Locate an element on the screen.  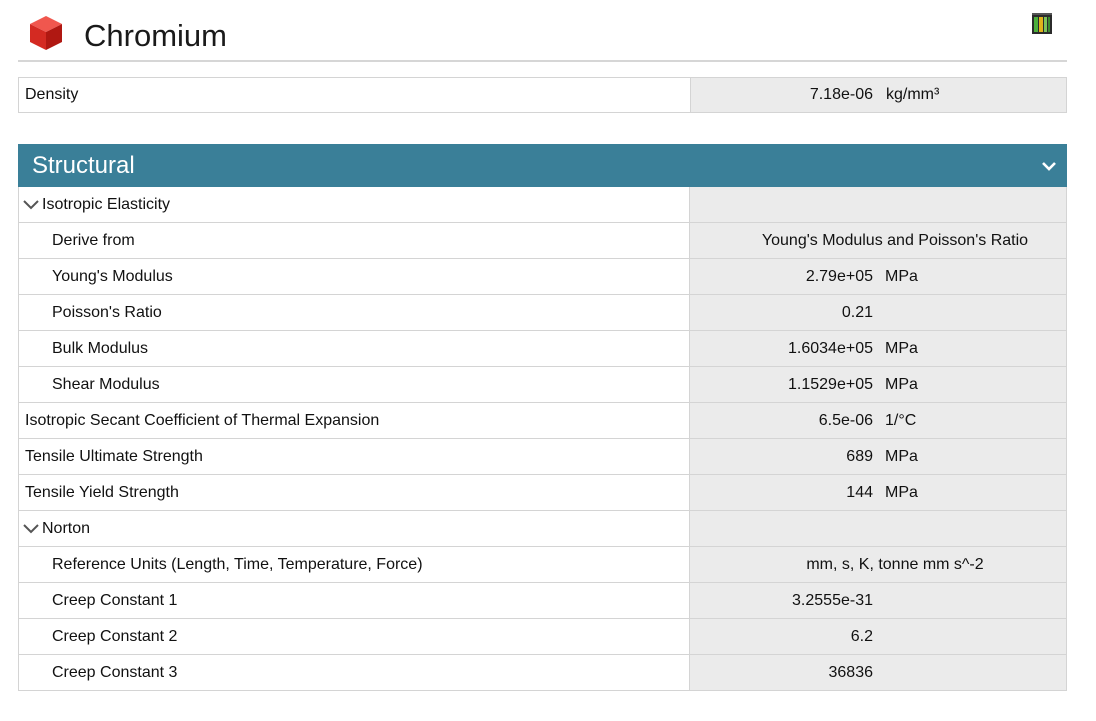
table-row: Creep Constant 2 6.2 is located at coordinates (542, 637).